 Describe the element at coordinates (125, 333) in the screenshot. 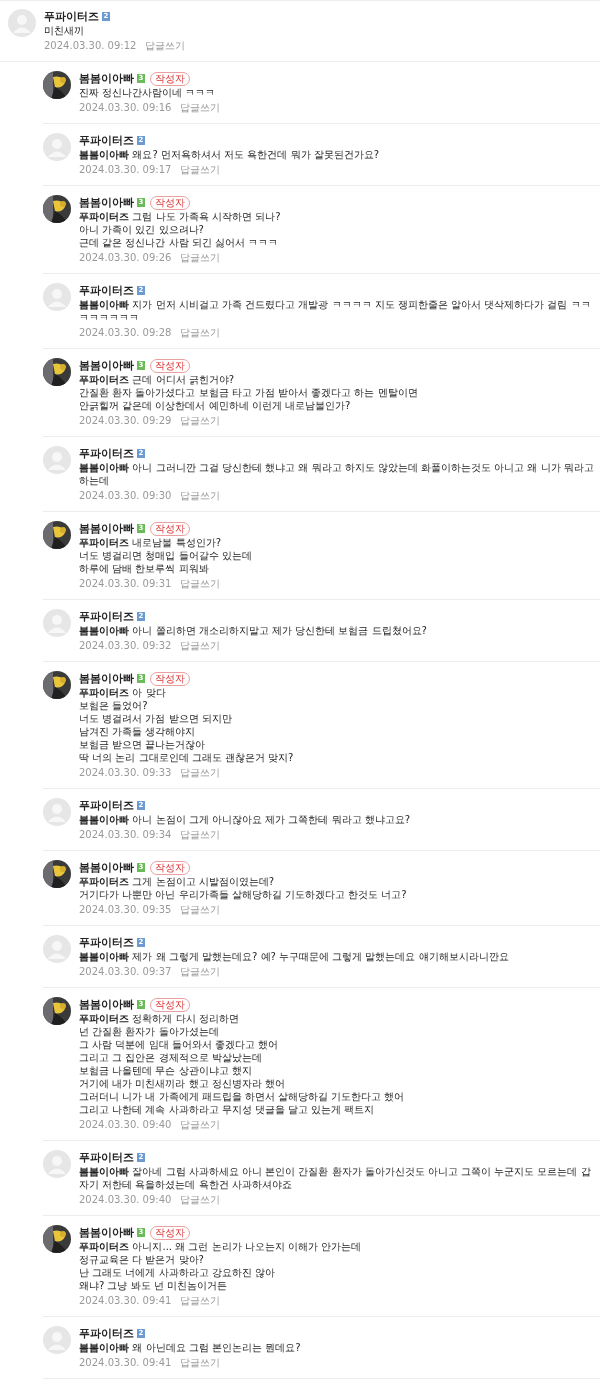

I see `comment-date: 2024.03.30. 09:28` at that location.